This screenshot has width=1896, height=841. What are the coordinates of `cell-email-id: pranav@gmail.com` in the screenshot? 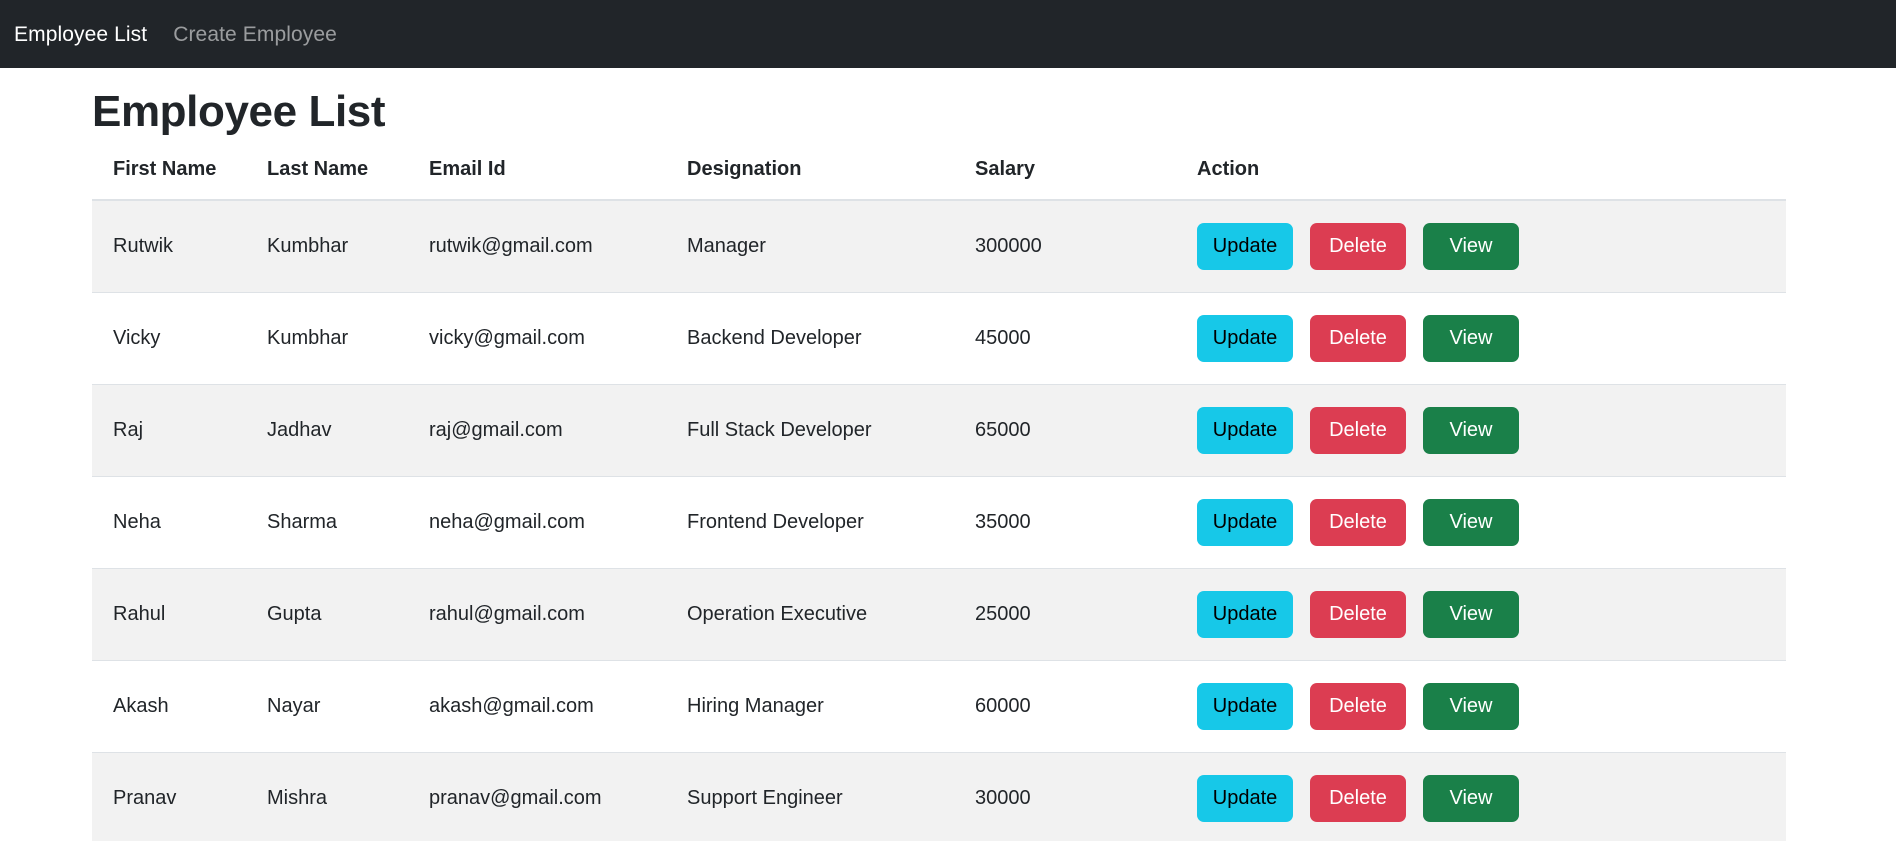 It's located at (558, 796).